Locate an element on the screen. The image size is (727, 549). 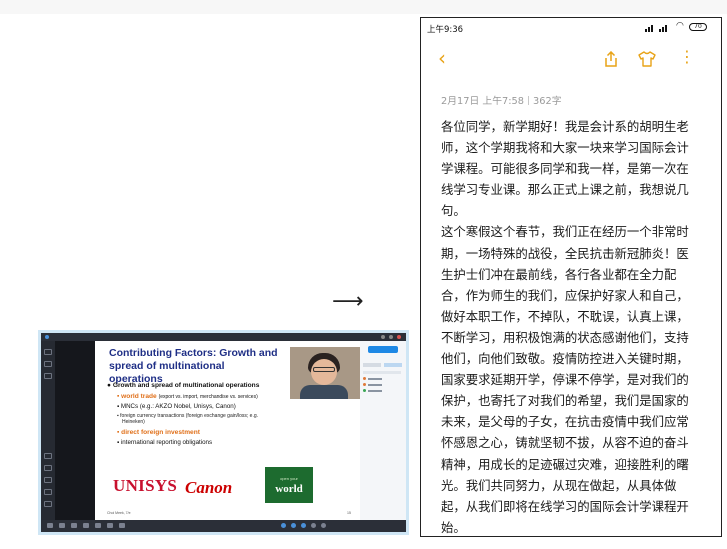
wifi-icon: ◠ is located at coordinates (680, 26).